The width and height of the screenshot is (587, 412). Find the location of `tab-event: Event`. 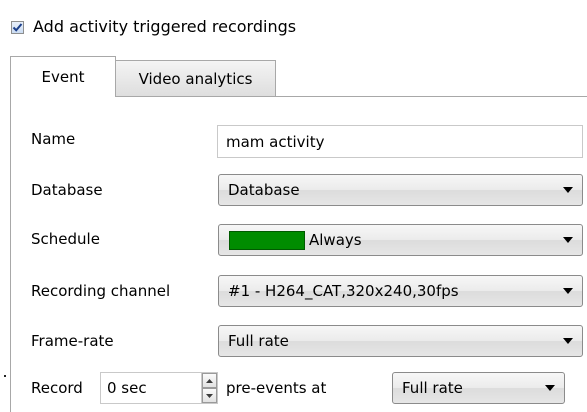

tab-event: Event is located at coordinates (63, 76).